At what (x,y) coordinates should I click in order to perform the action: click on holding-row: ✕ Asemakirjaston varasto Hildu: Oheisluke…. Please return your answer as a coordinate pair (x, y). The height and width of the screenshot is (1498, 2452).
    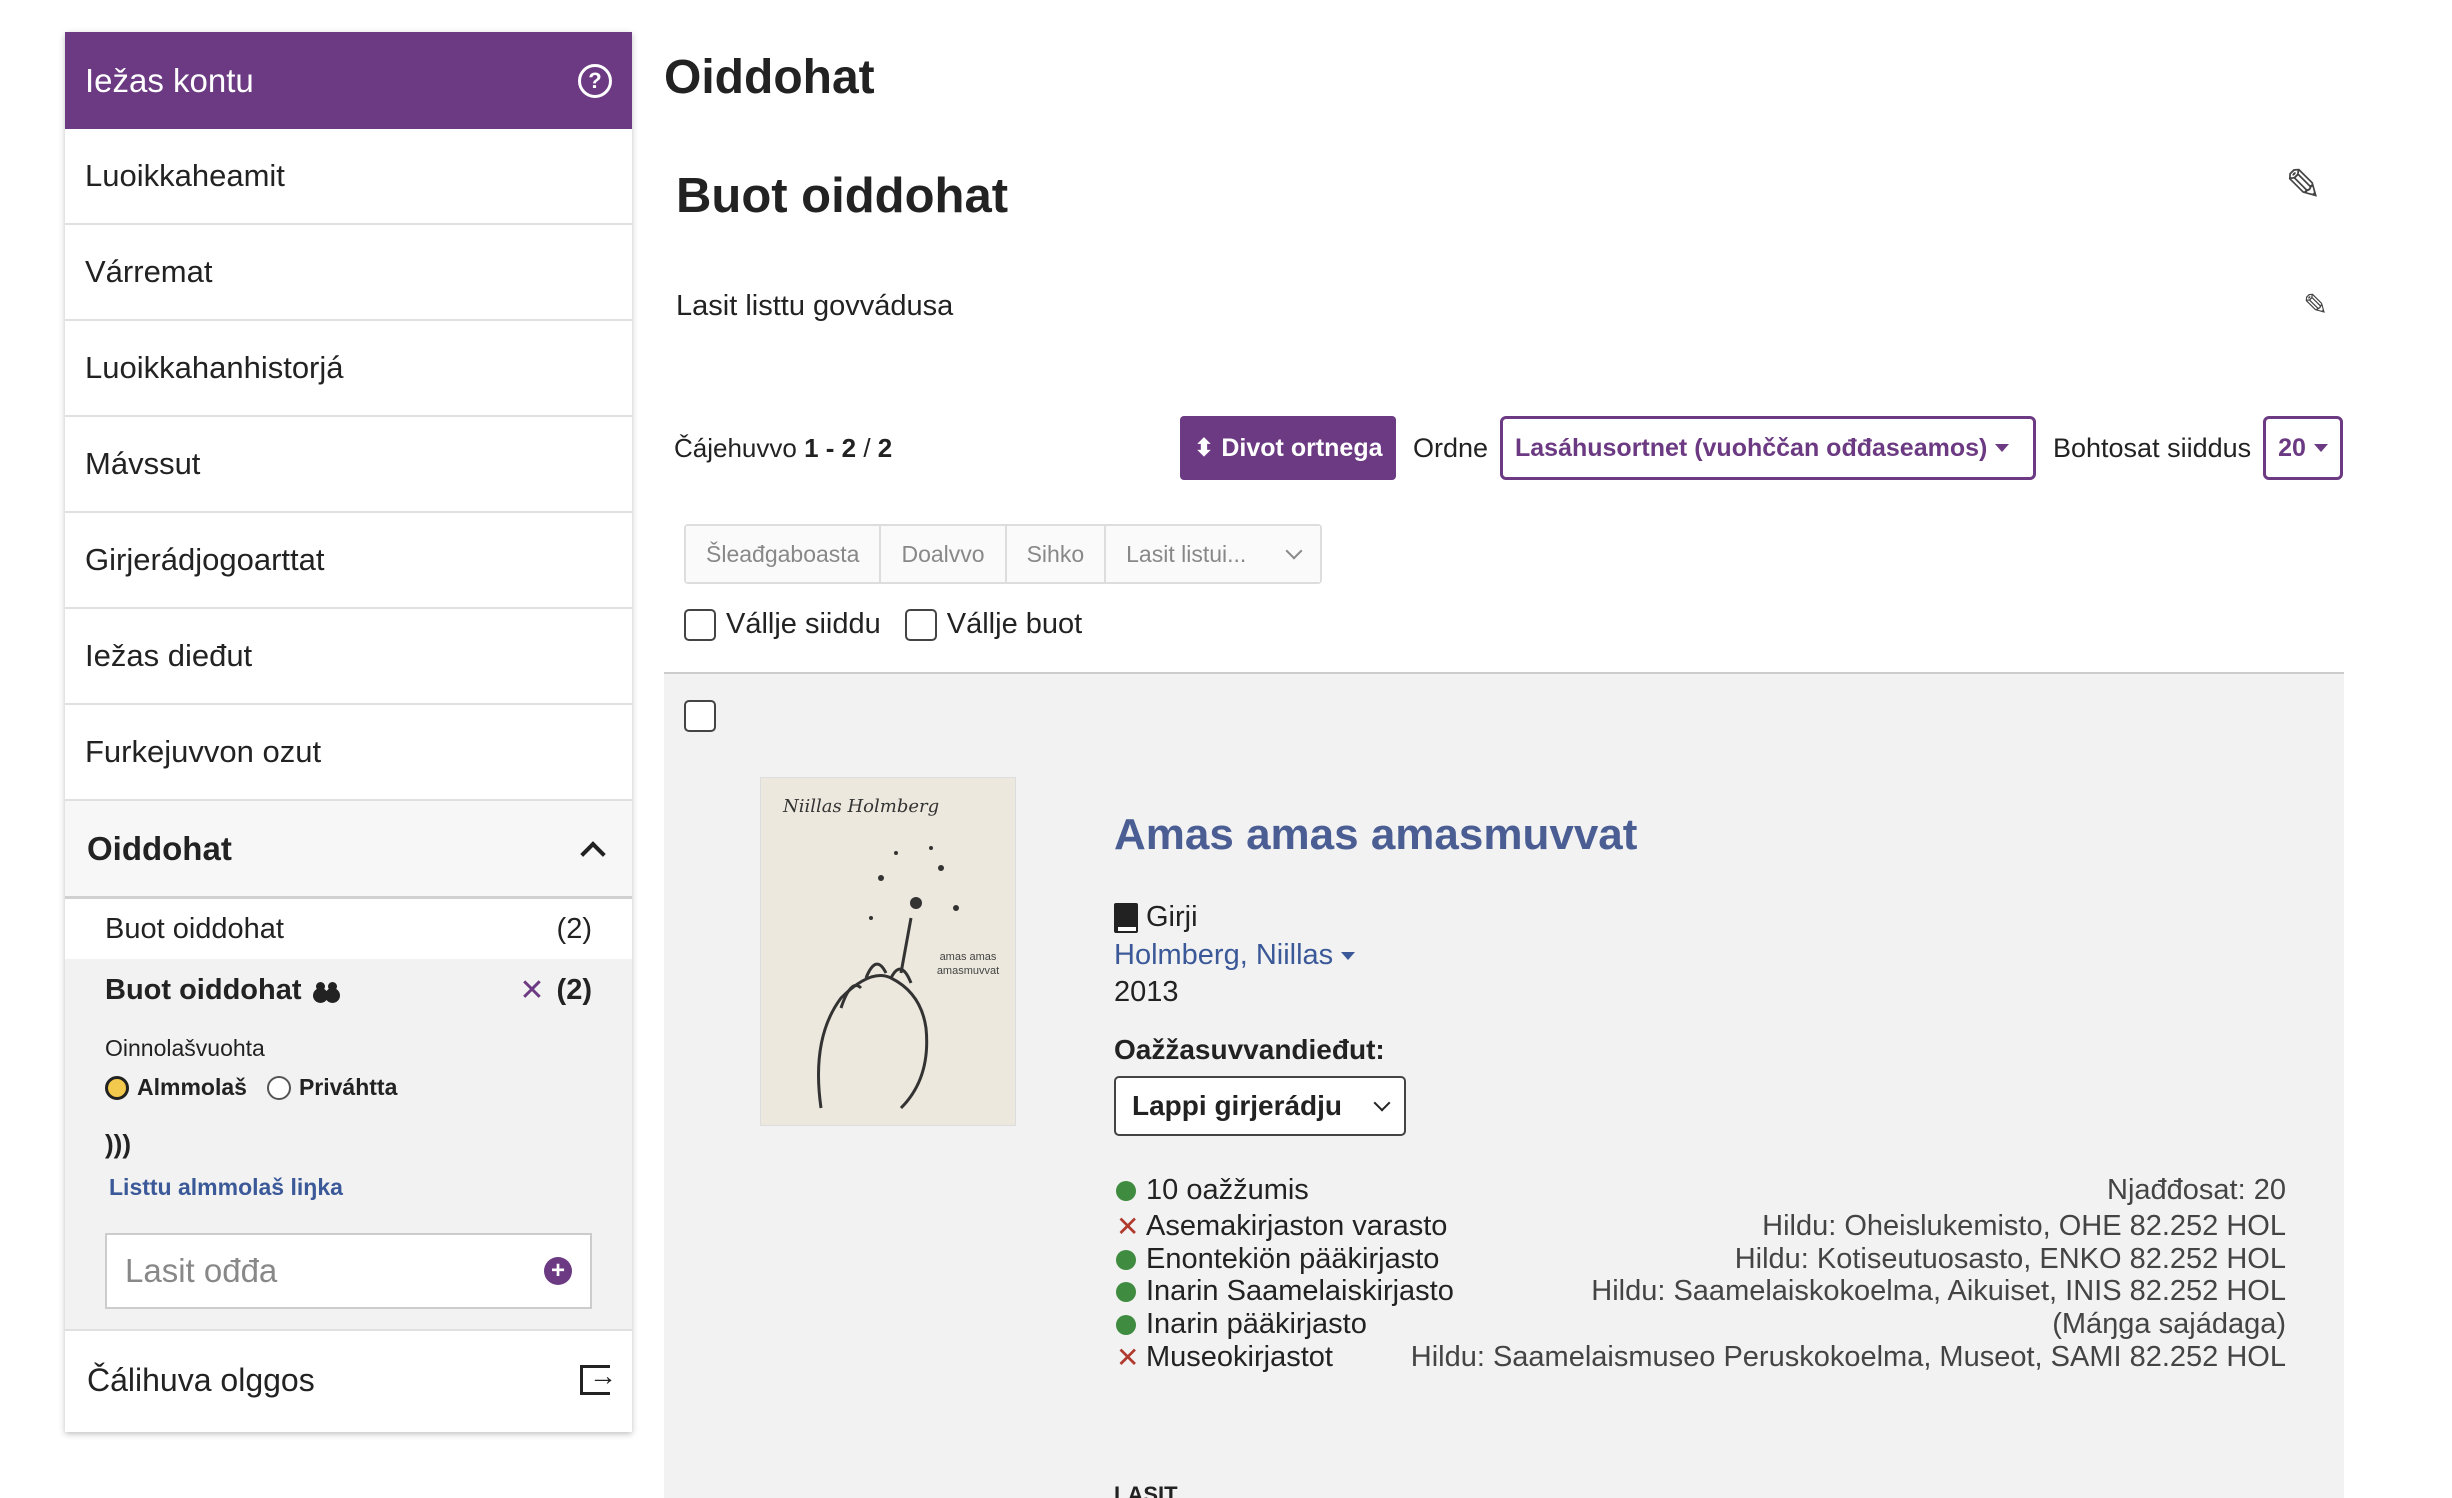
    Looking at the image, I should click on (1701, 1226).